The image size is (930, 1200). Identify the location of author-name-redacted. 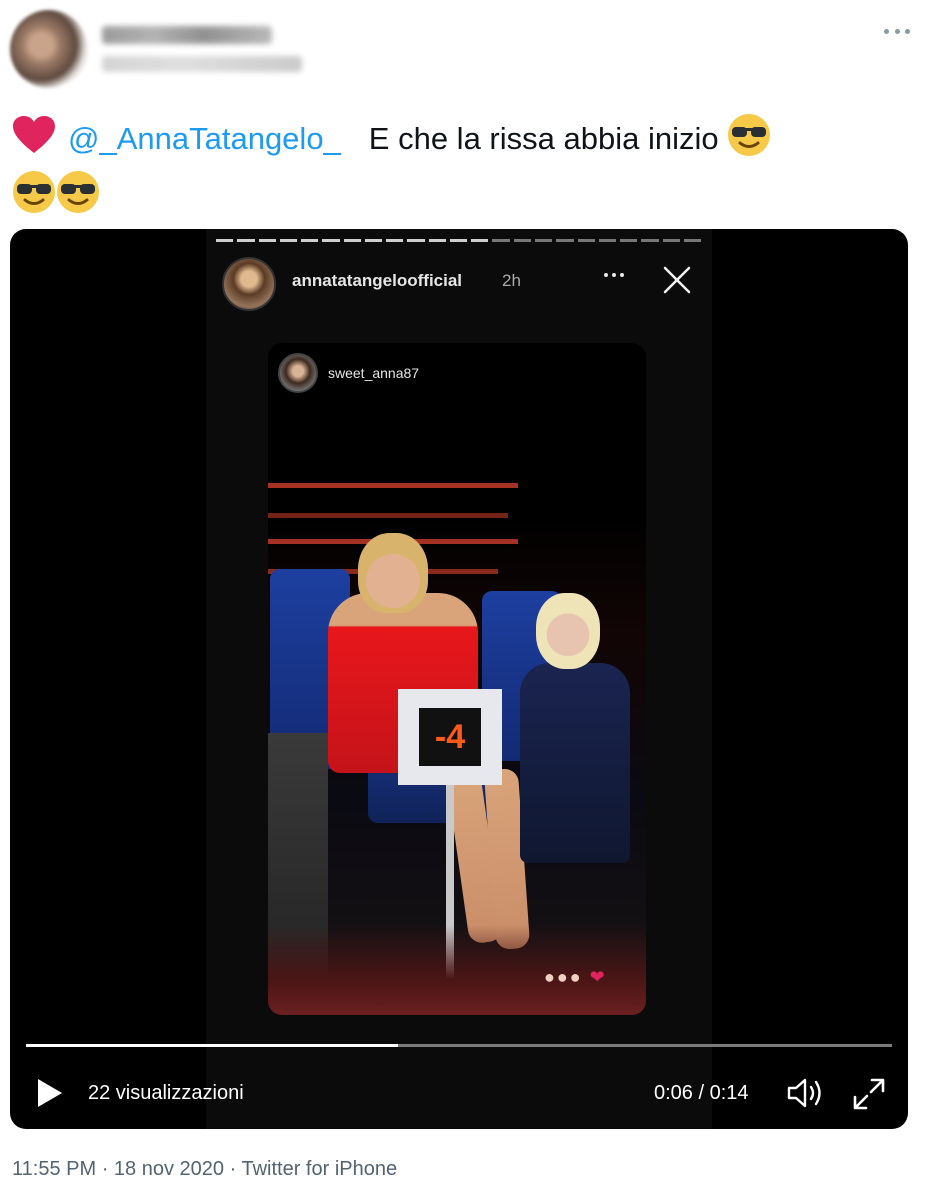
(187, 35).